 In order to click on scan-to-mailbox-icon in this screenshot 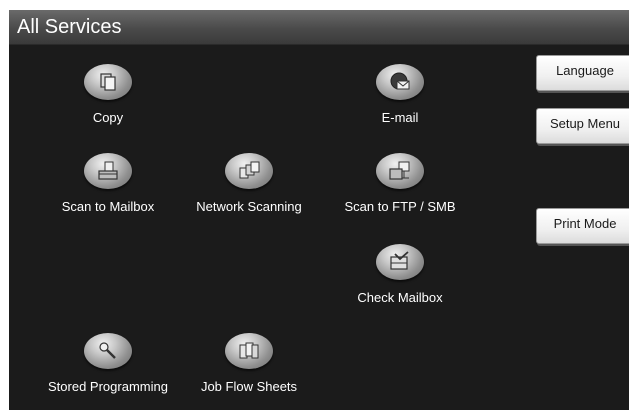, I will do `click(108, 171)`.